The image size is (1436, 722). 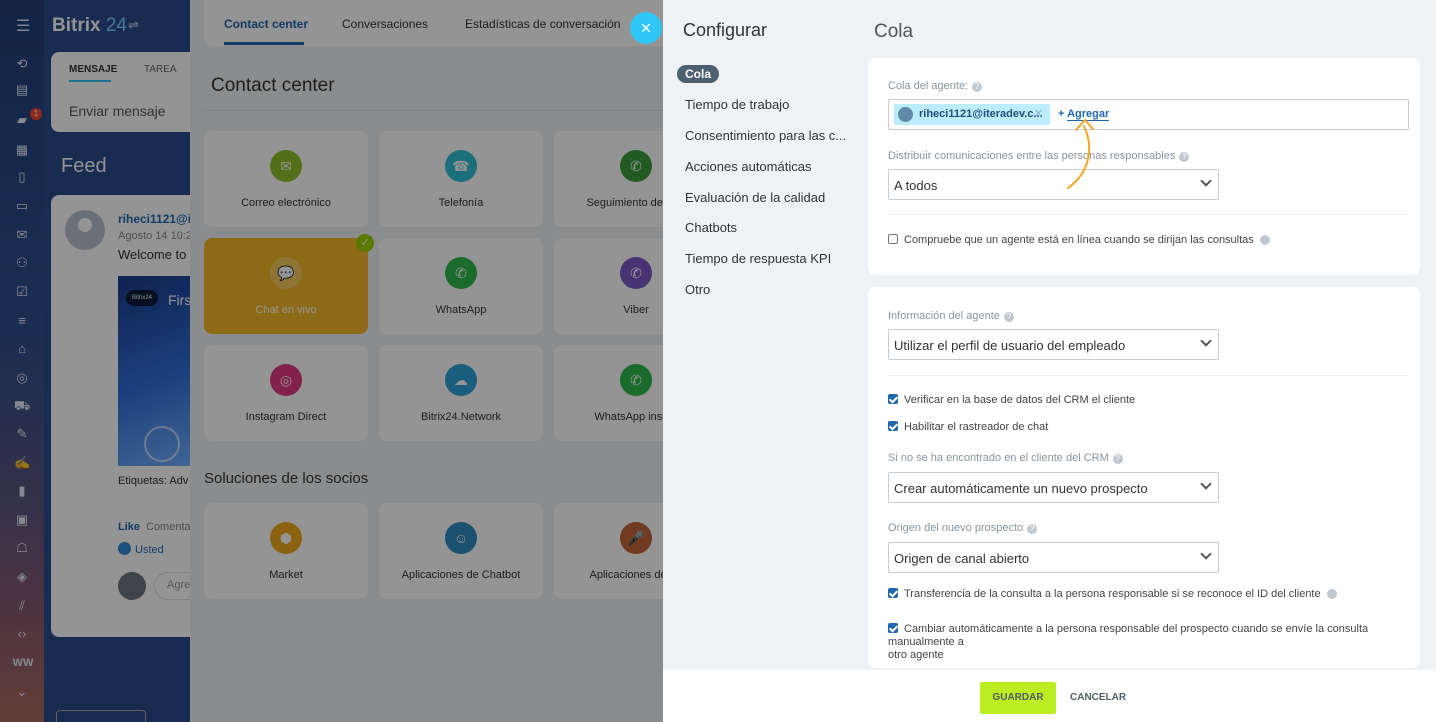 What do you see at coordinates (22, 548) in the screenshot?
I see `robot-icon: ☖` at bounding box center [22, 548].